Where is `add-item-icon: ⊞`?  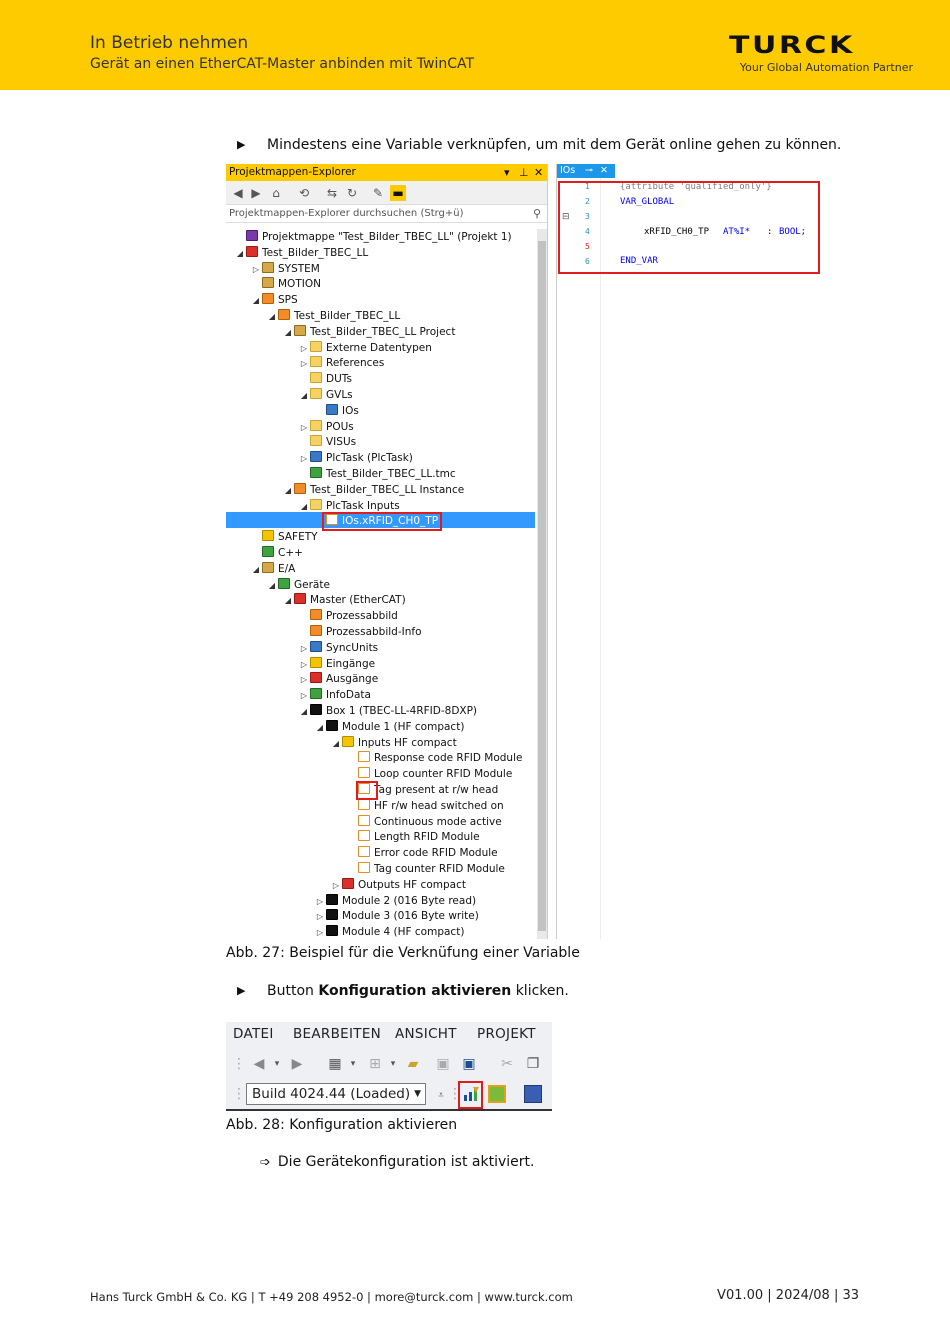
add-item-icon: ⊞ is located at coordinates (375, 1064).